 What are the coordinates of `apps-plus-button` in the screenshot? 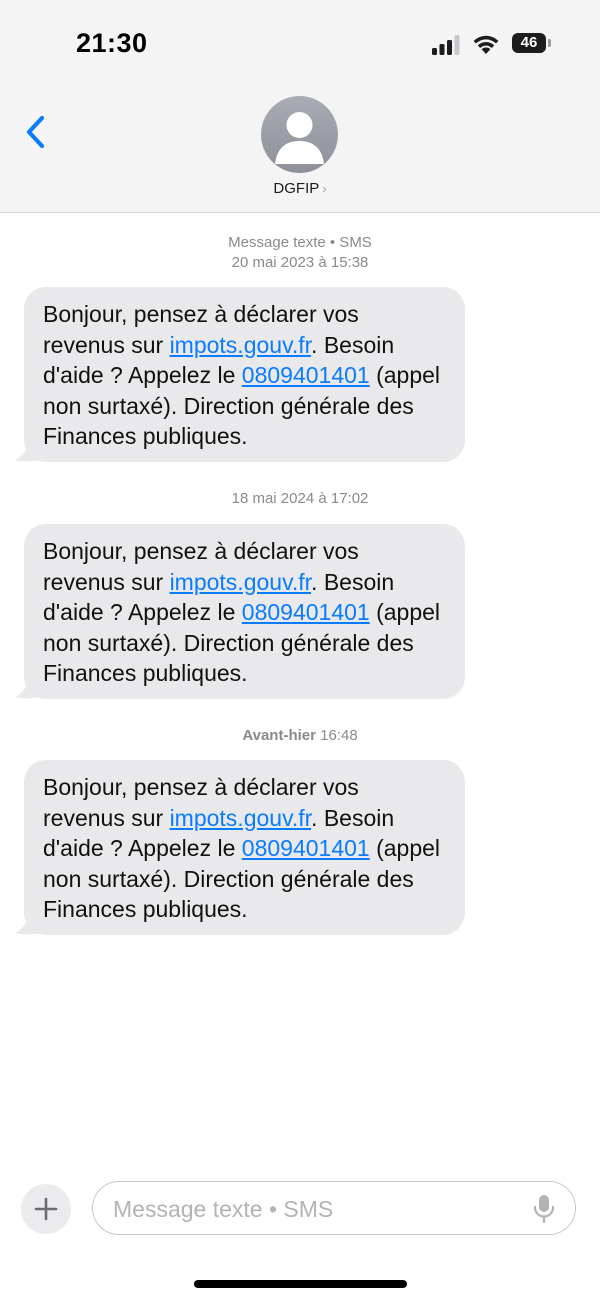 It's located at (46, 1209).